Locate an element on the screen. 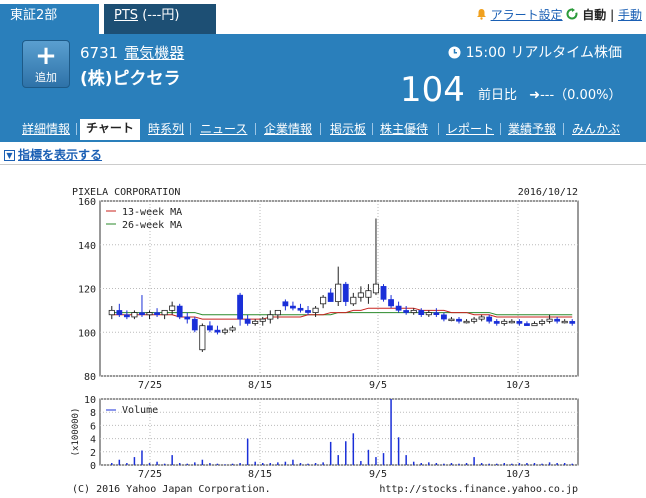 Image resolution: width=646 pixels, height=498 pixels. show-indicators-link: ▼ 指標を表示する is located at coordinates (53, 154).